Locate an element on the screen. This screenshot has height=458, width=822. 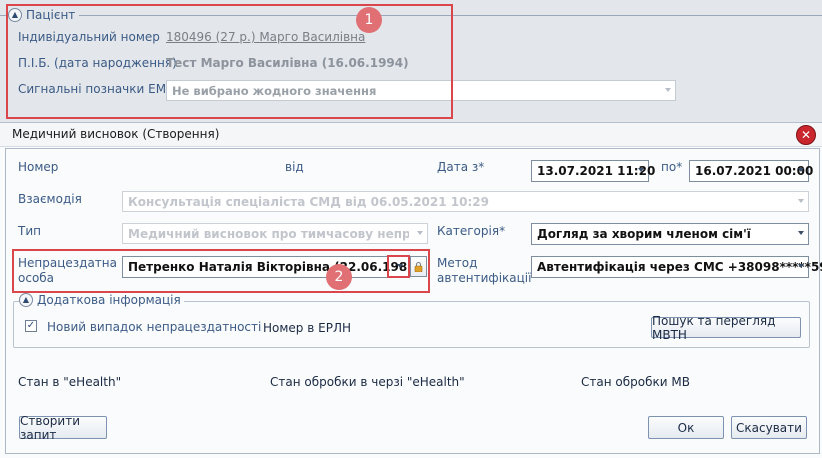
date-from-field: 13.07.2021 11:20 is located at coordinates (593, 171).